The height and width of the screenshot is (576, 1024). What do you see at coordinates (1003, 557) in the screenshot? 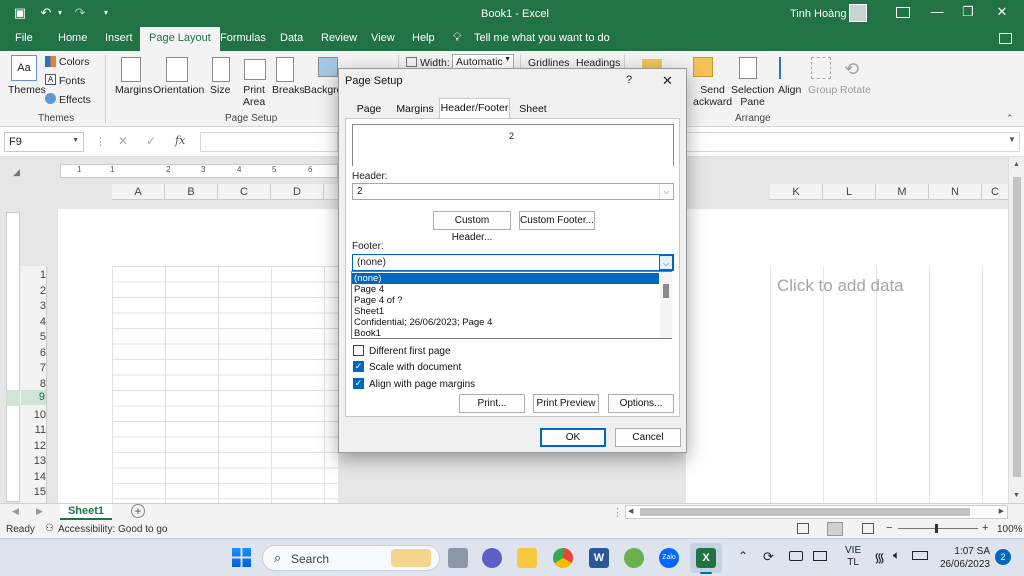
I see `notification-badge: 2` at bounding box center [1003, 557].